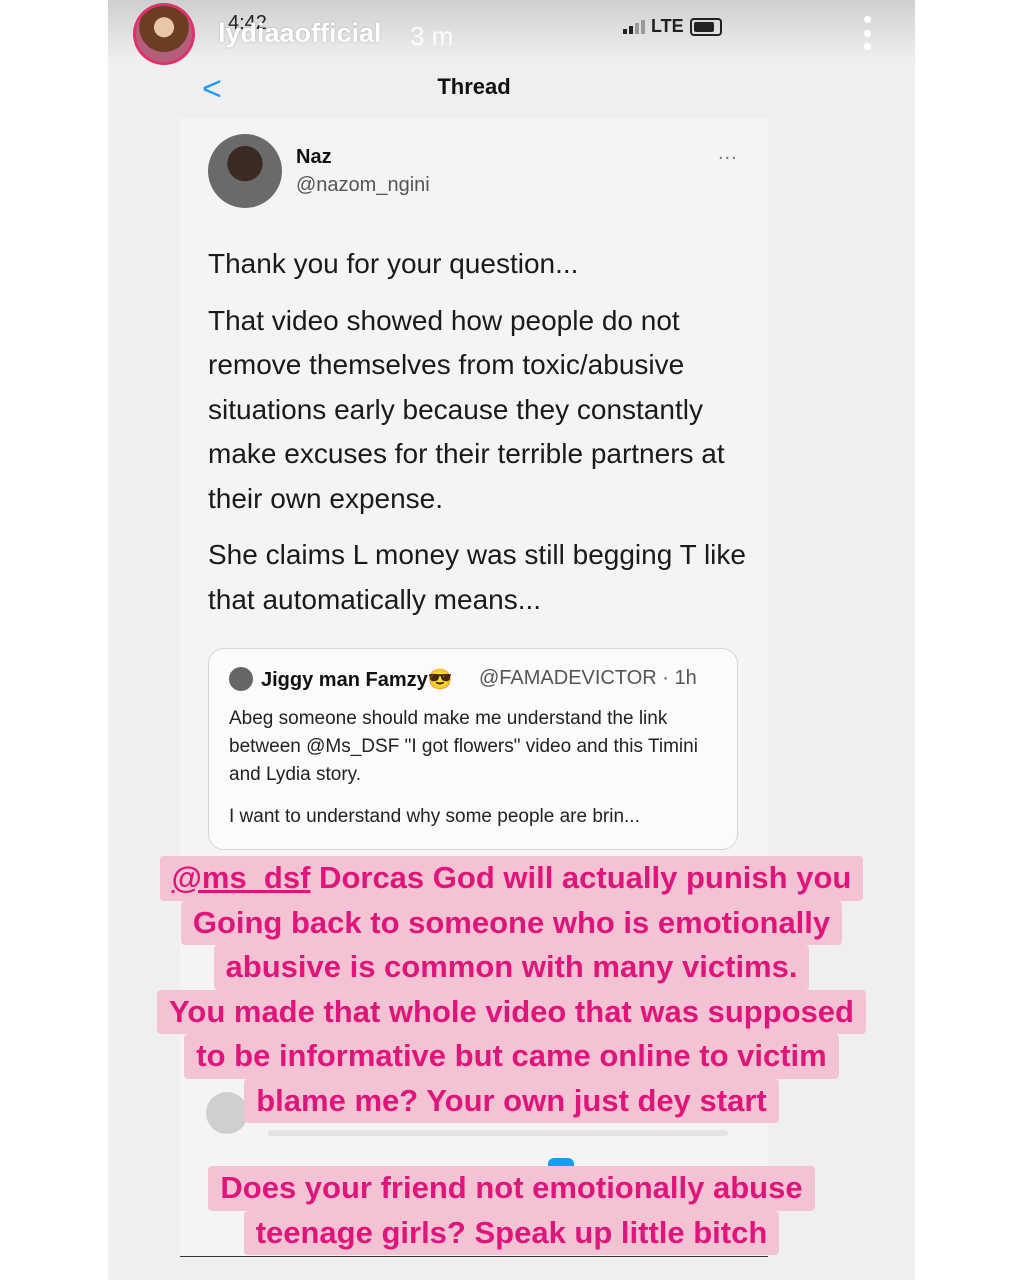  What do you see at coordinates (474, 1256) in the screenshot?
I see `bottom-divider` at bounding box center [474, 1256].